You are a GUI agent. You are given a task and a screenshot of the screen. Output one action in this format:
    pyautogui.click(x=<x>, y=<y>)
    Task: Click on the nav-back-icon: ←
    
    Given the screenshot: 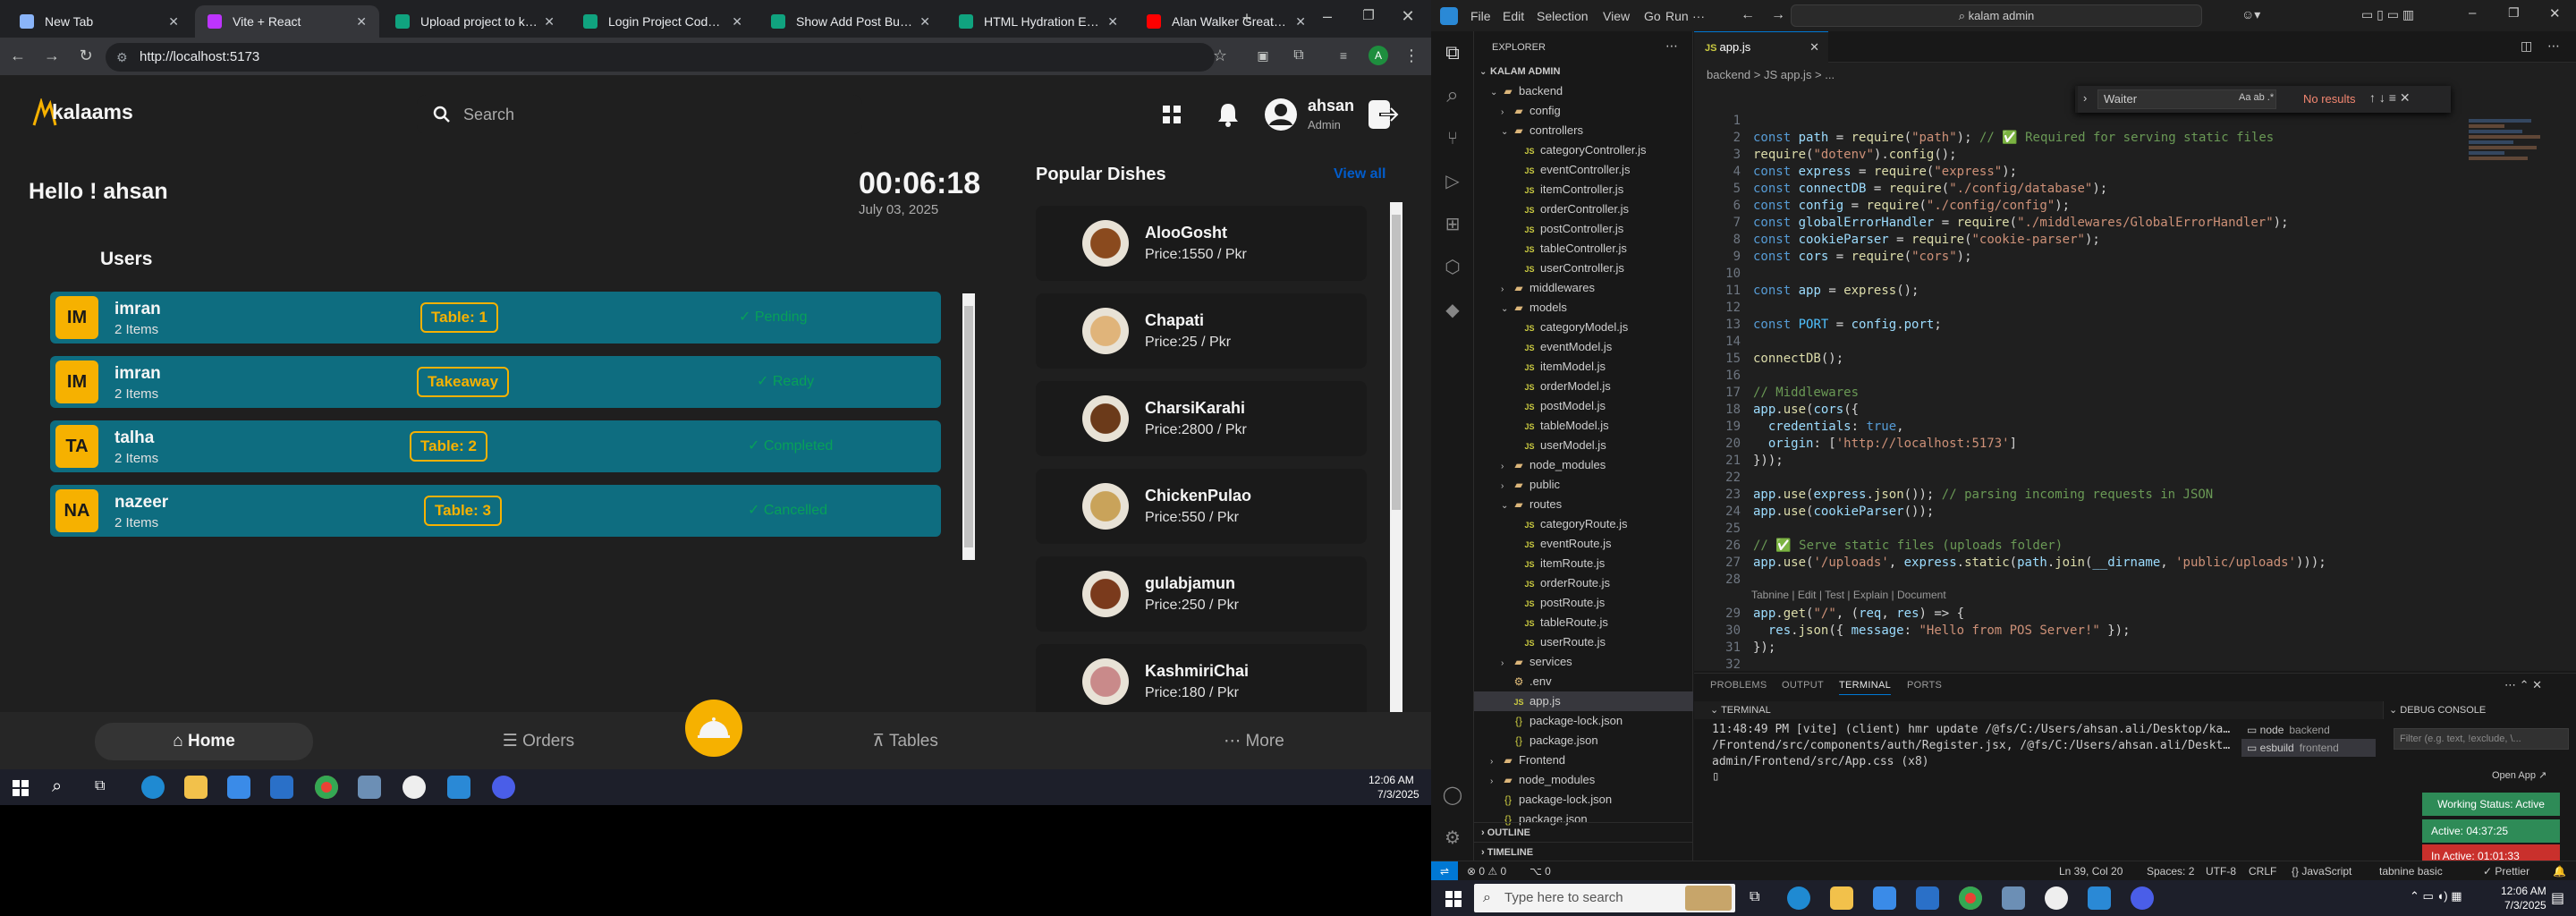 What is the action you would take?
    pyautogui.click(x=1748, y=15)
    